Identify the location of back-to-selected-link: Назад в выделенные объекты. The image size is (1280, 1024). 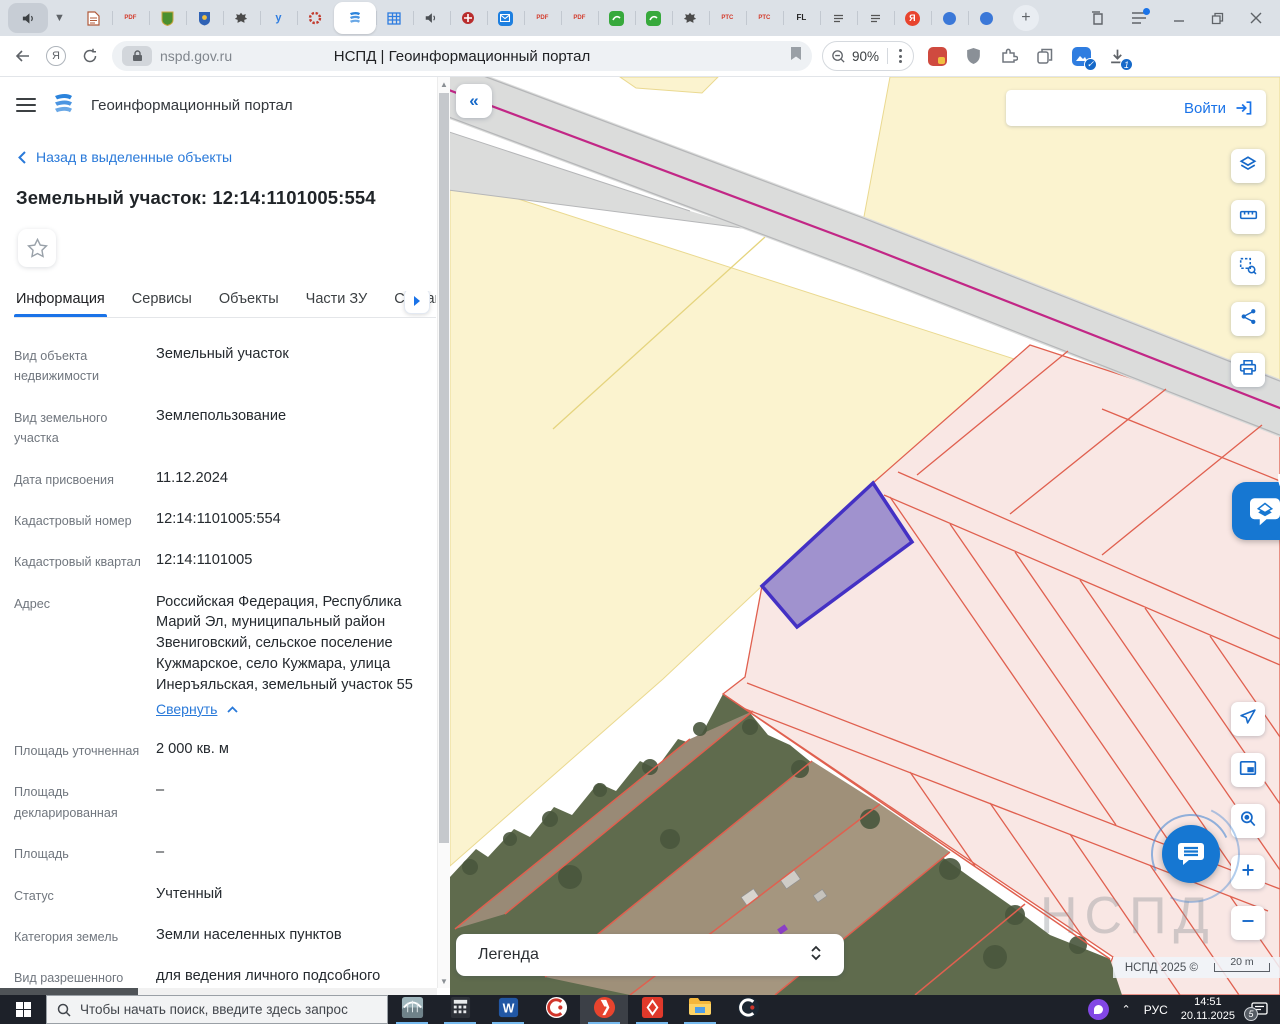
(223, 157).